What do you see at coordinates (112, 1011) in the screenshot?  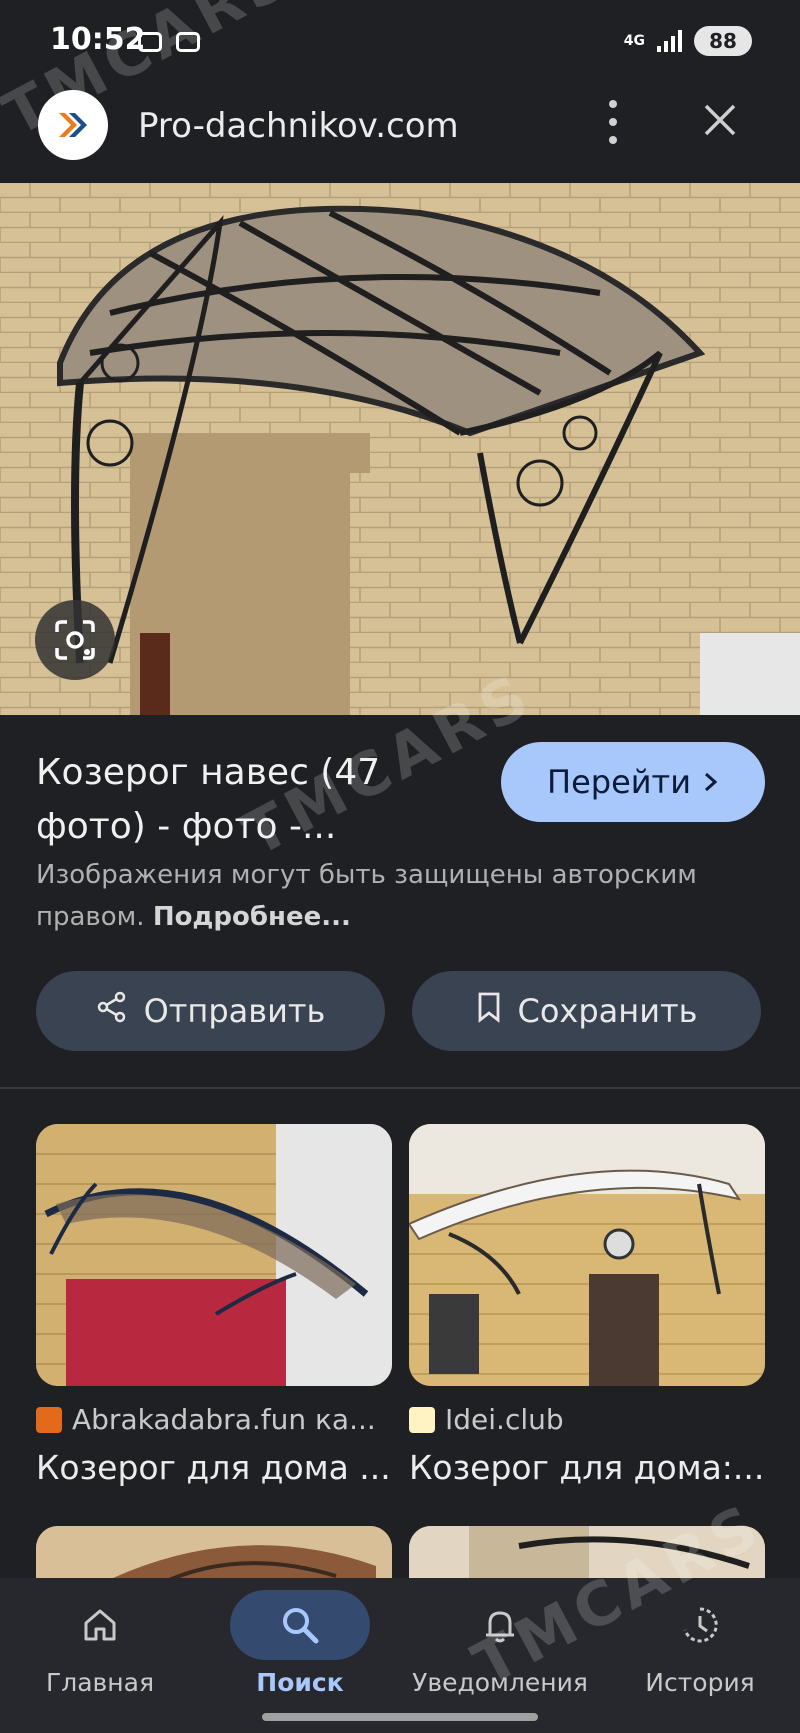 I see `share-icon` at bounding box center [112, 1011].